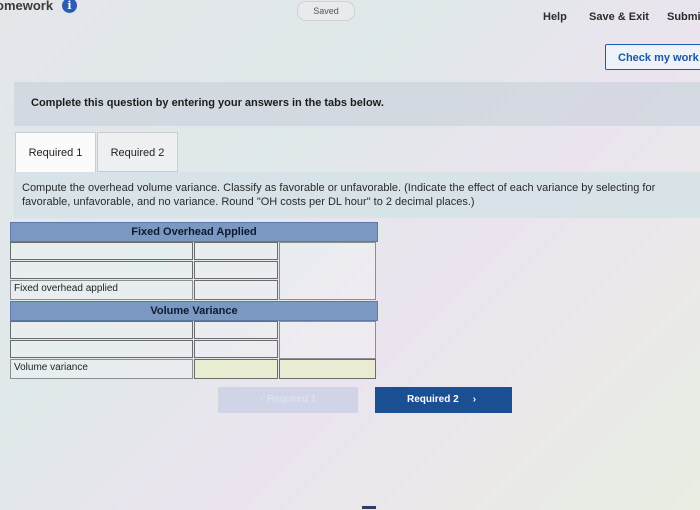 This screenshot has width=700, height=510. Describe the element at coordinates (292, 399) in the screenshot. I see `prev-button-label: Required 1` at that location.